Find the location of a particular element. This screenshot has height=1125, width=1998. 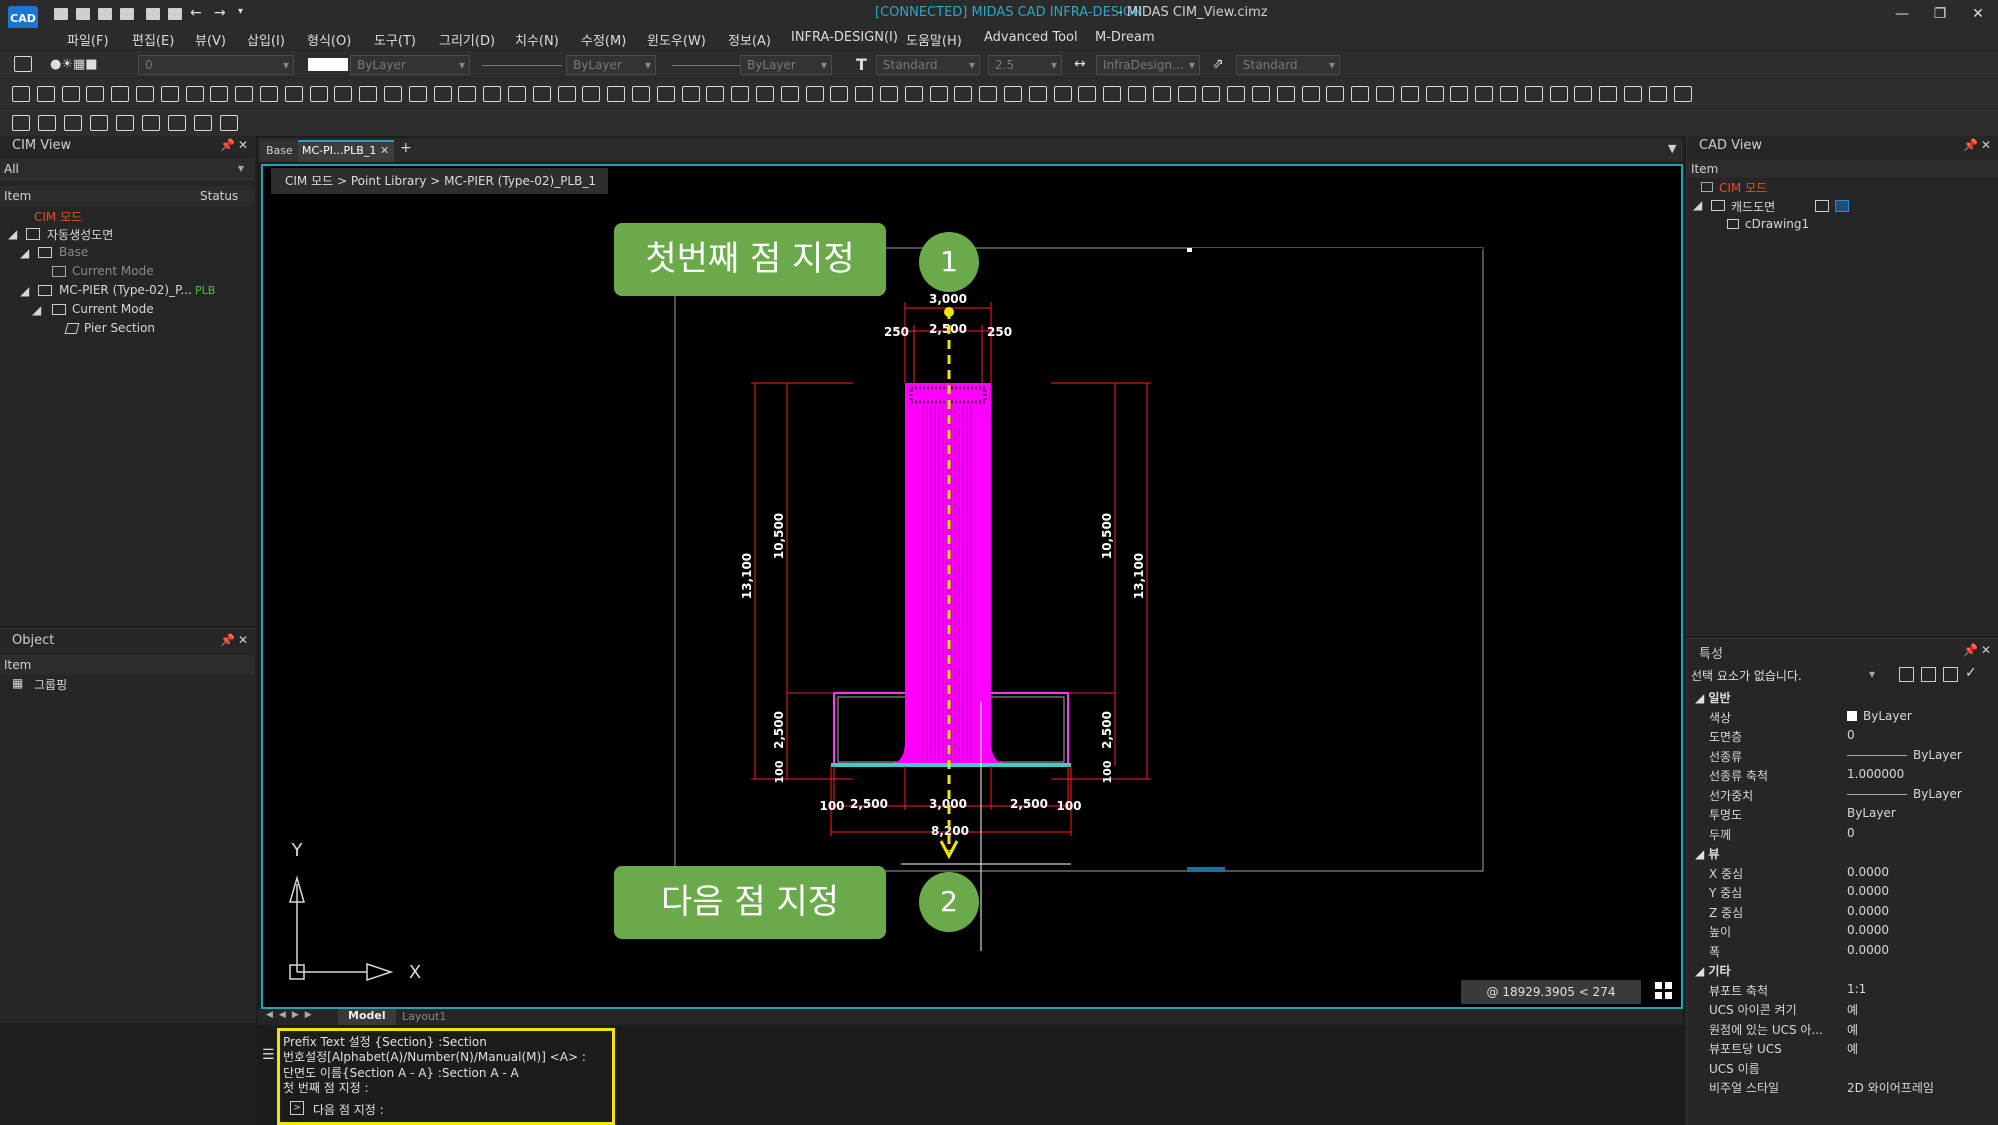

property-value: 1:1 is located at coordinates (1856, 989).